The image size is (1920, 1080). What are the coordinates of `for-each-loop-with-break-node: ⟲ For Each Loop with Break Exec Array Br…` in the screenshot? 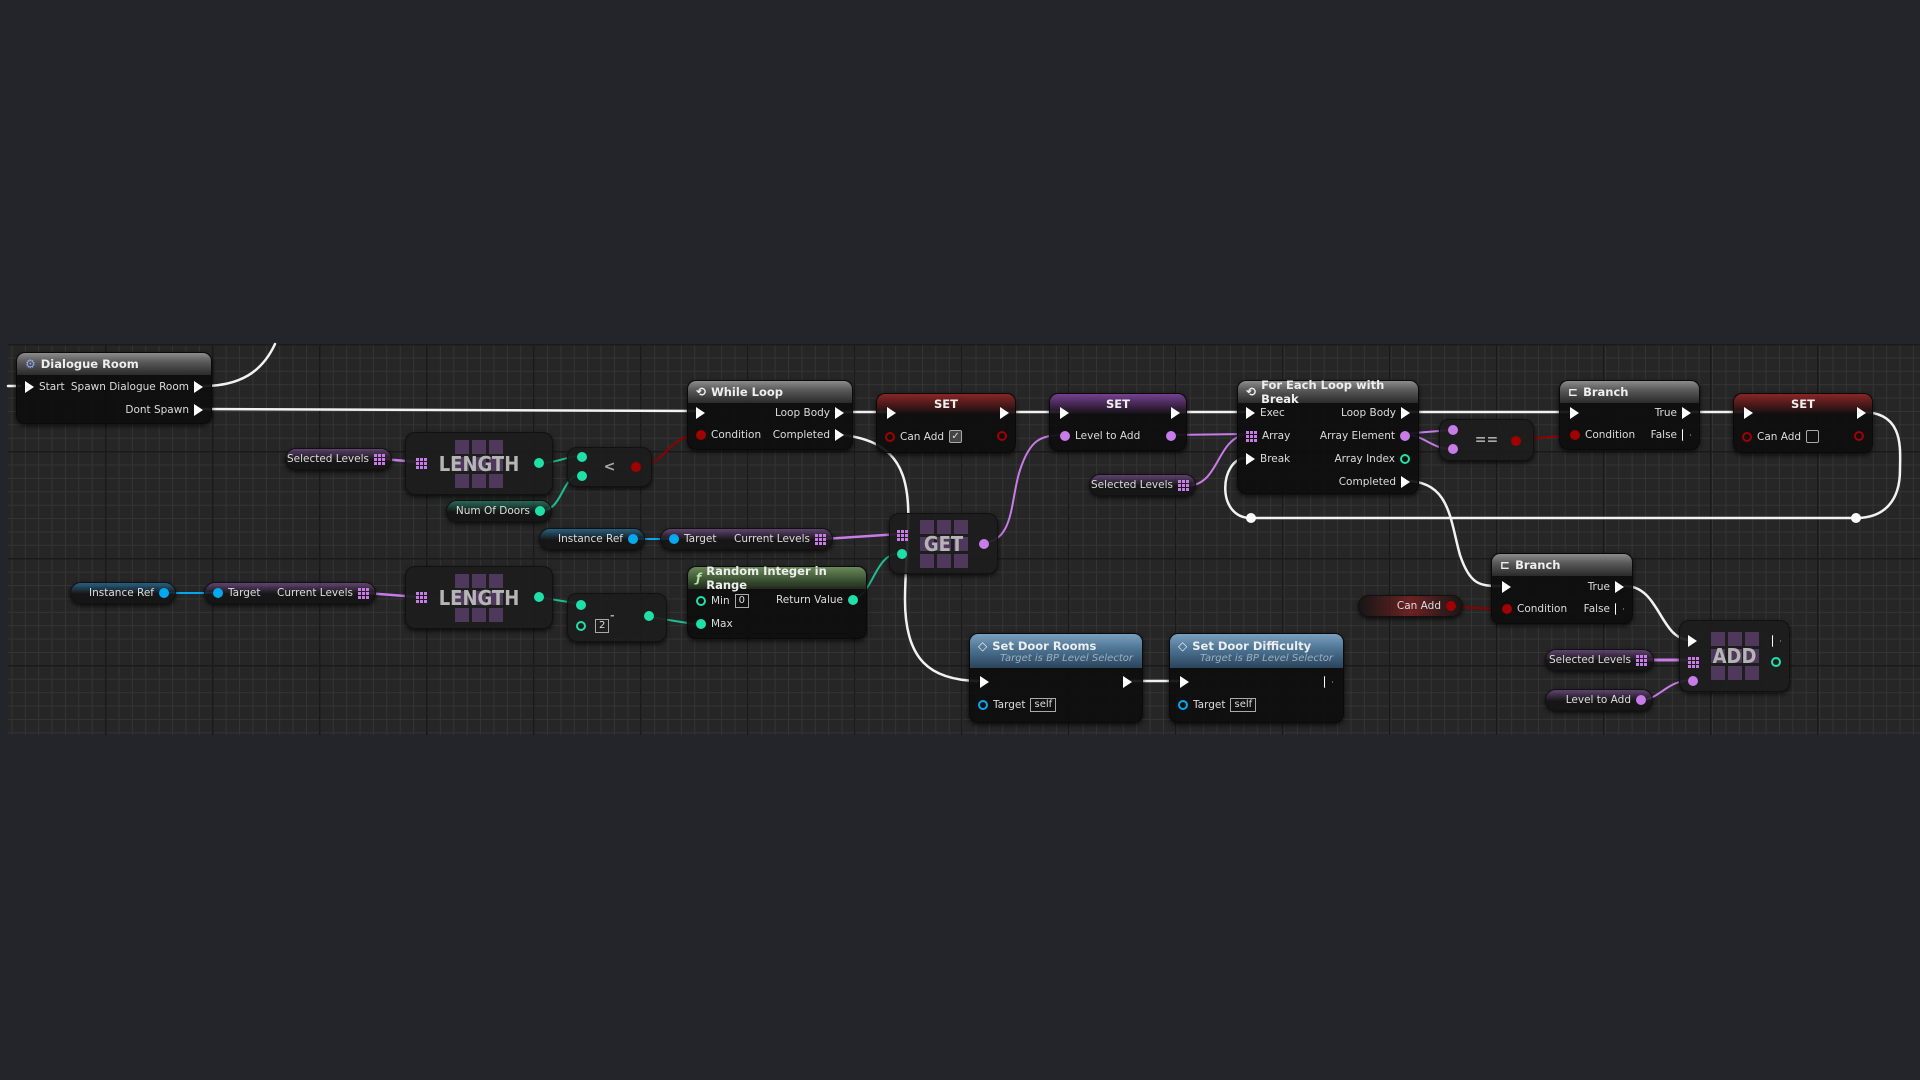 It's located at (1328, 436).